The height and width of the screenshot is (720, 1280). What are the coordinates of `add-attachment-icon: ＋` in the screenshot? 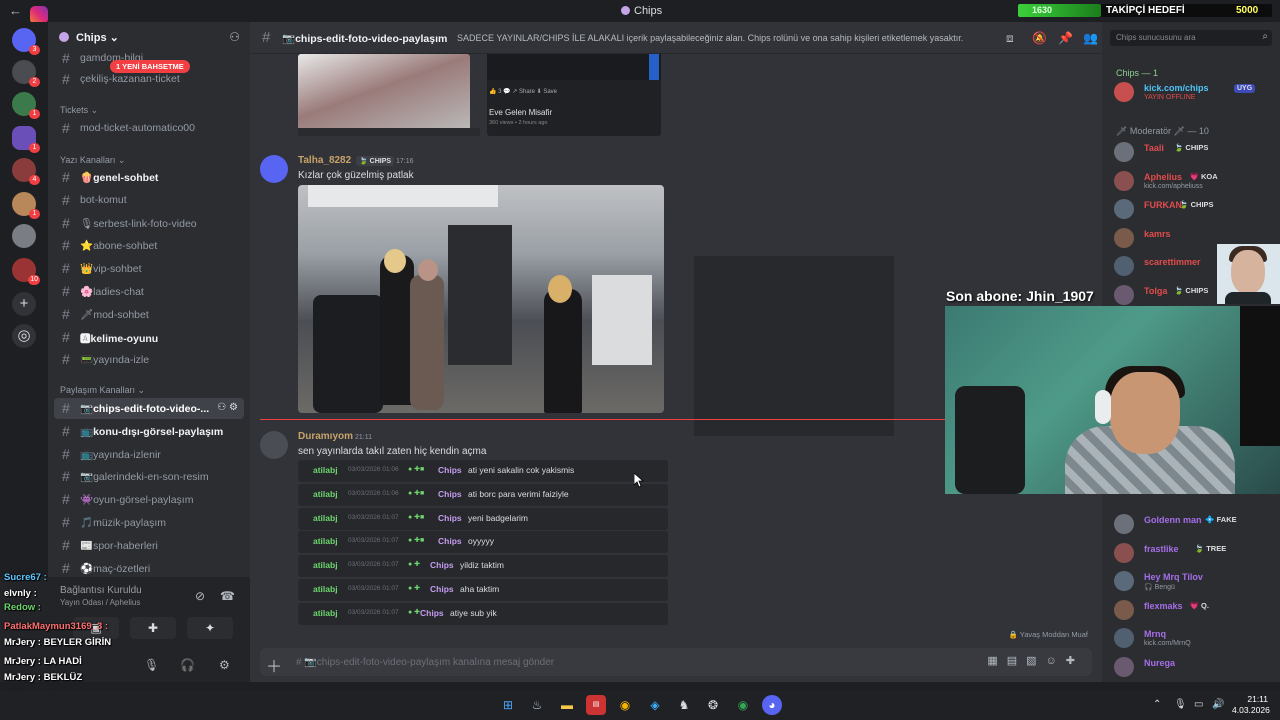 It's located at (274, 665).